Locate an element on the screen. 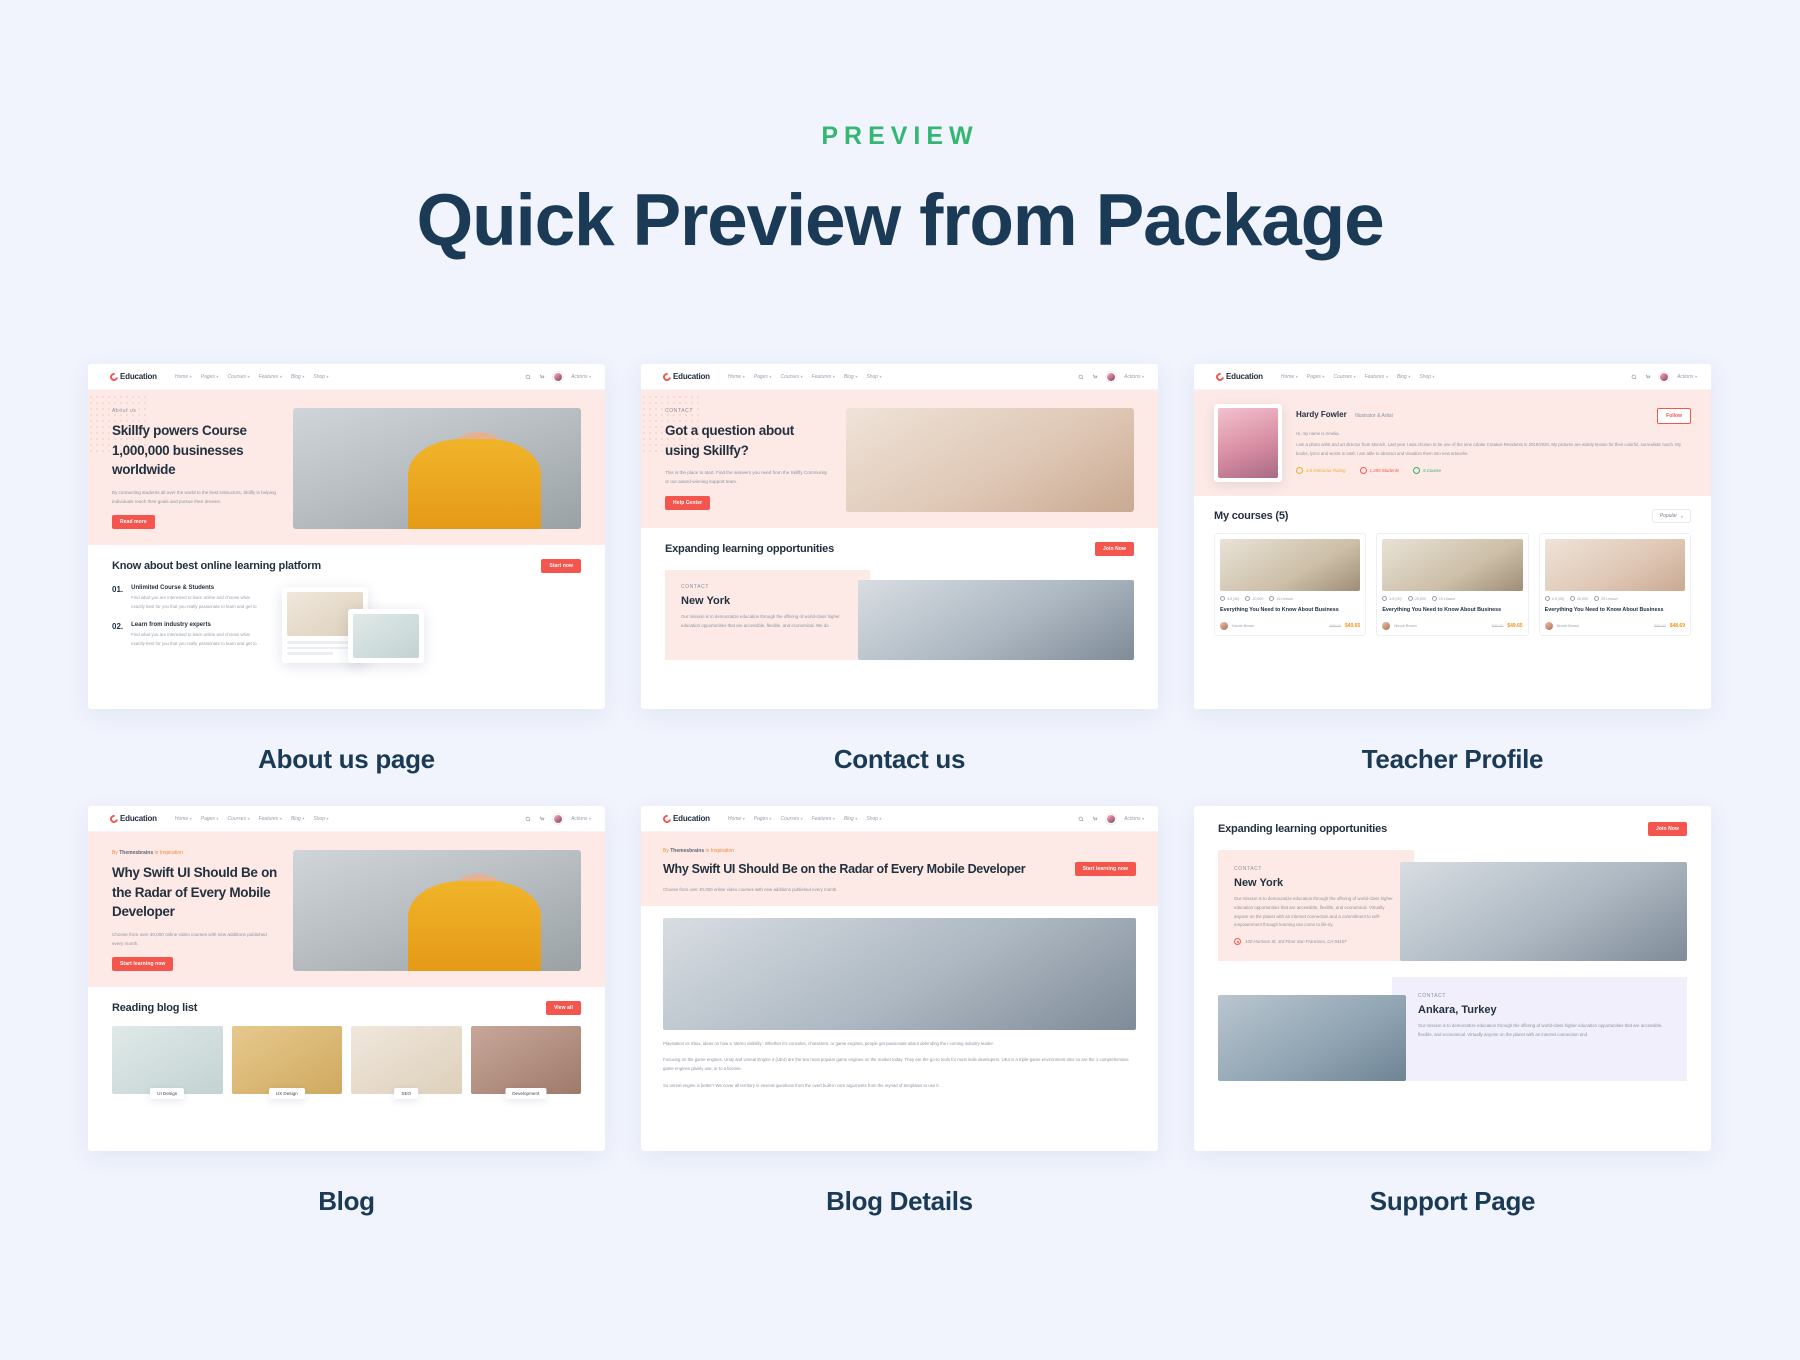 The height and width of the screenshot is (1360, 1800). start-now-button: Start now is located at coordinates (561, 566).